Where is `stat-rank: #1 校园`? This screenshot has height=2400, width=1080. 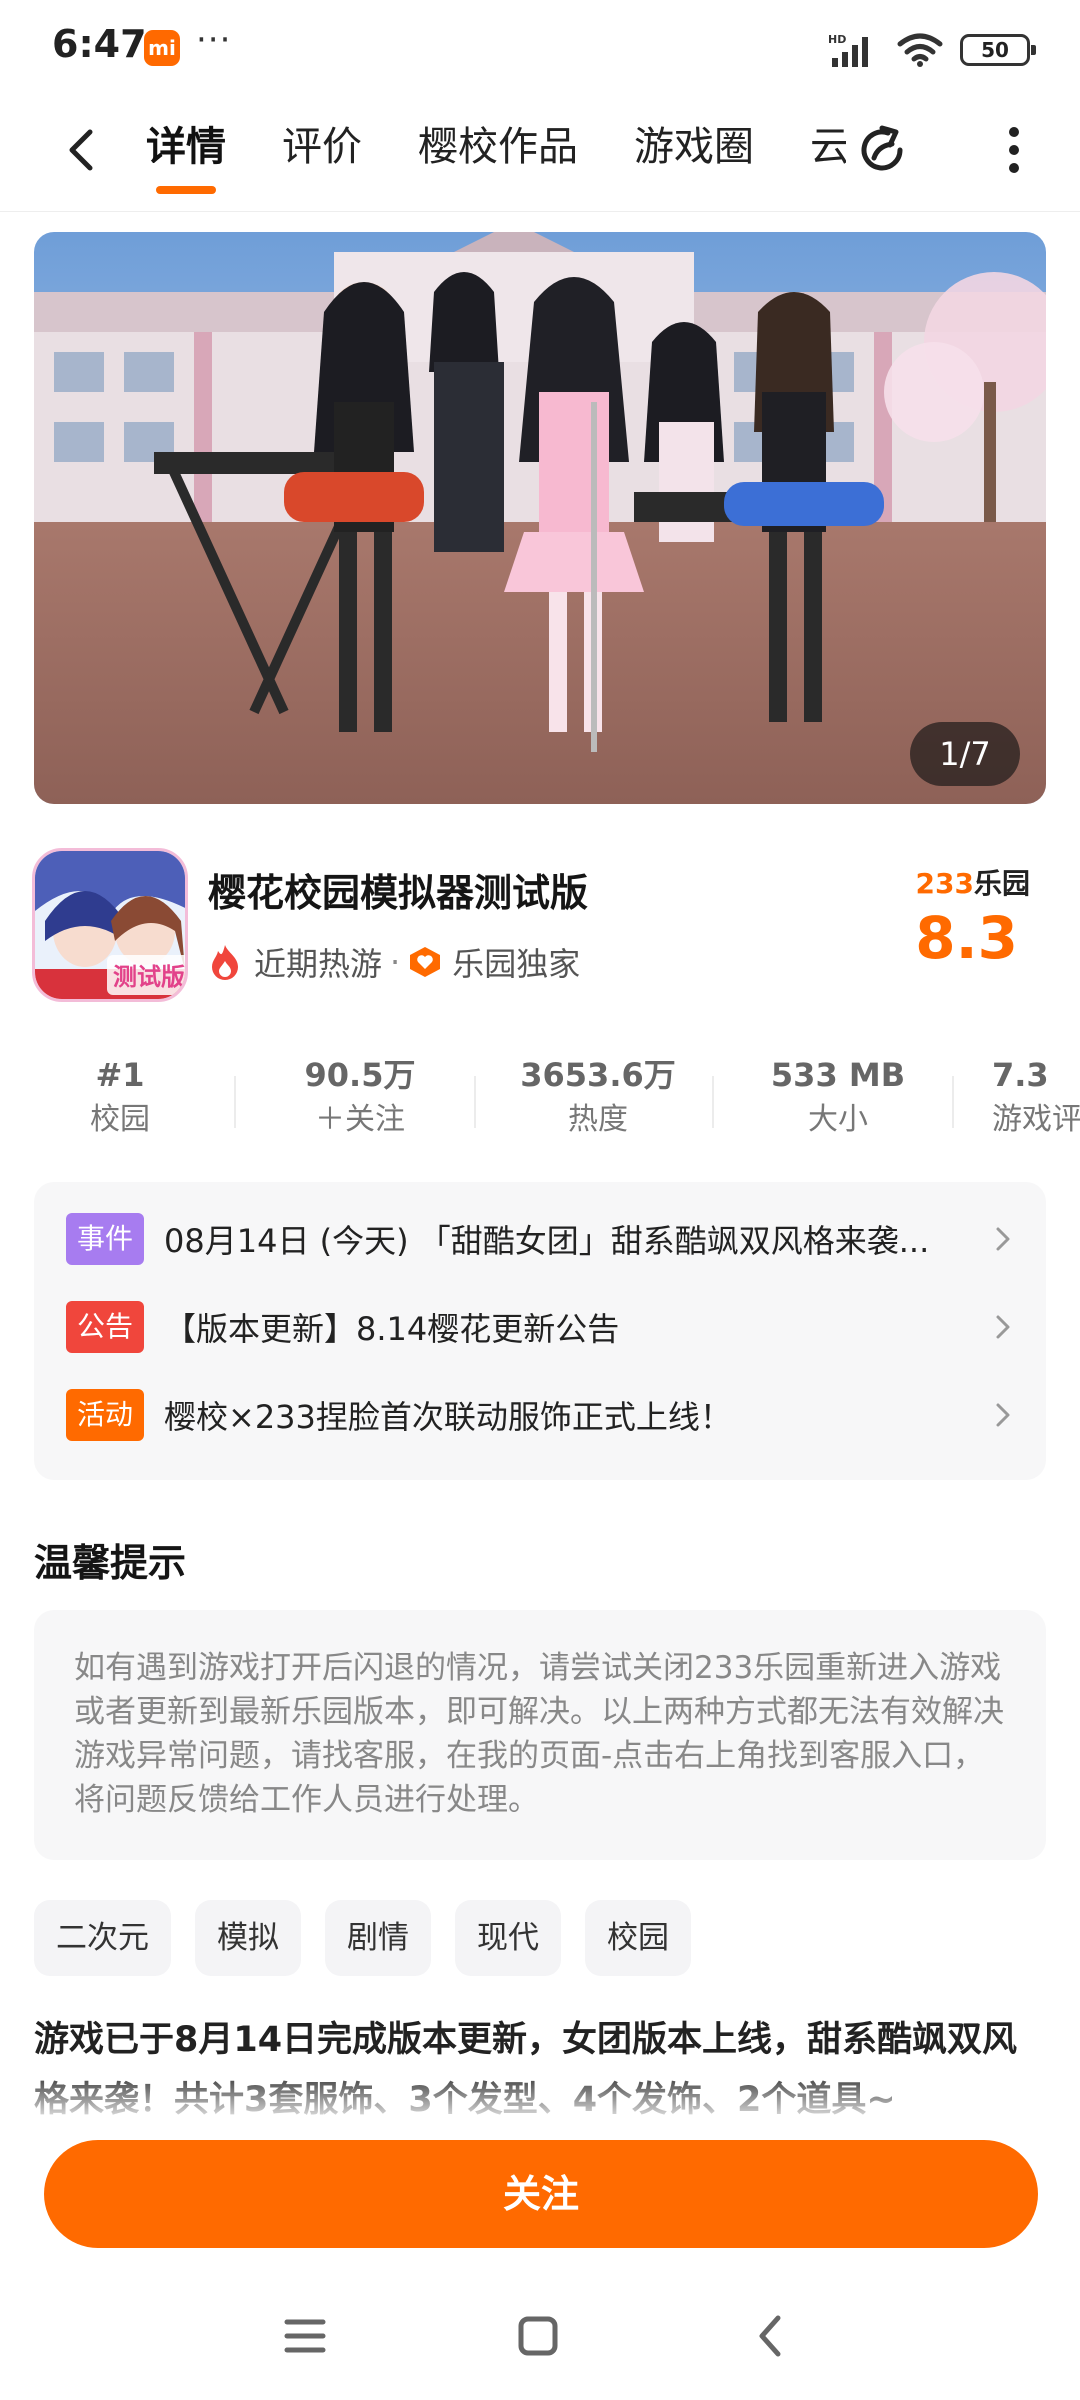
stat-rank: #1 校园 is located at coordinates (120, 1097).